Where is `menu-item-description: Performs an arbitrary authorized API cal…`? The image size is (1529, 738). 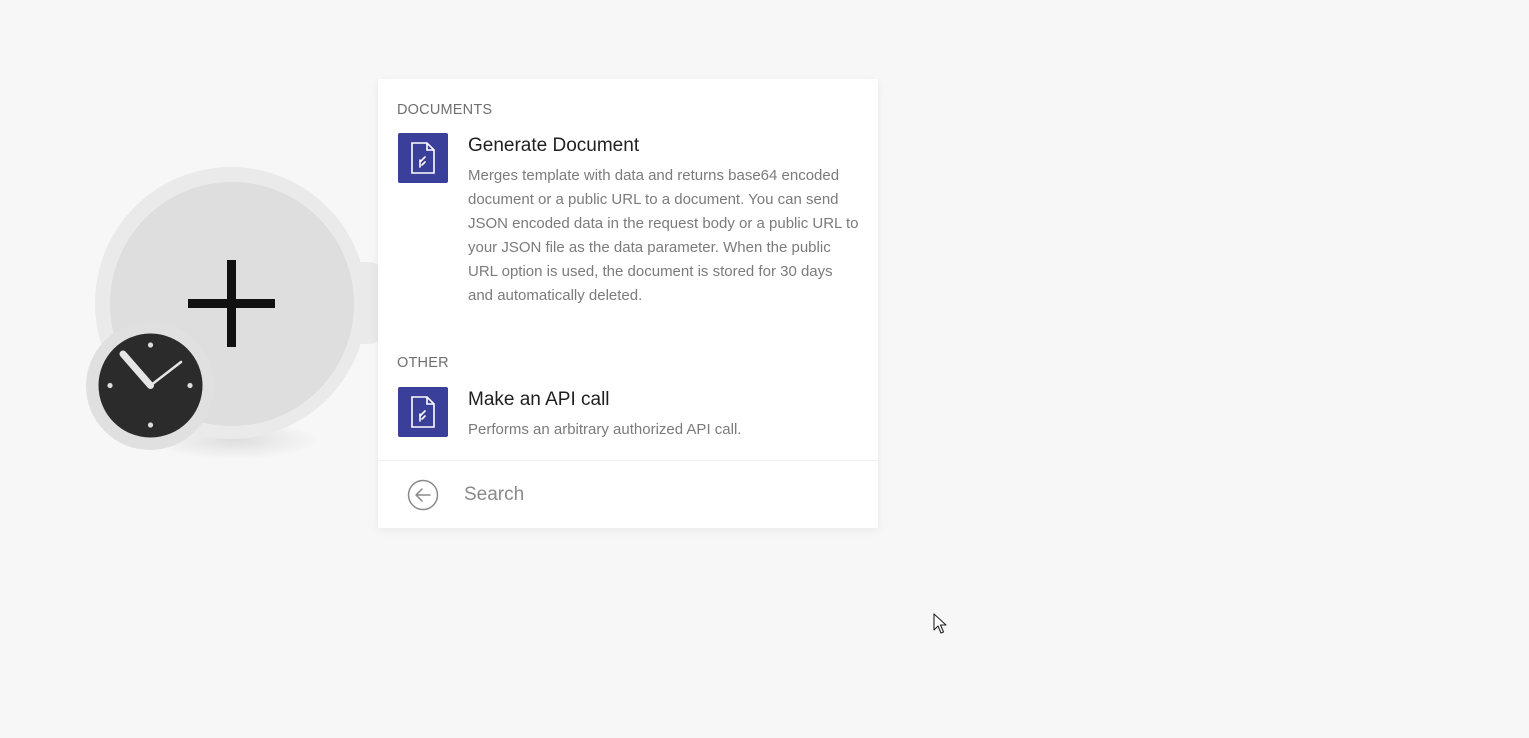
menu-item-description: Performs an arbitrary authorized API cal… is located at coordinates (605, 429).